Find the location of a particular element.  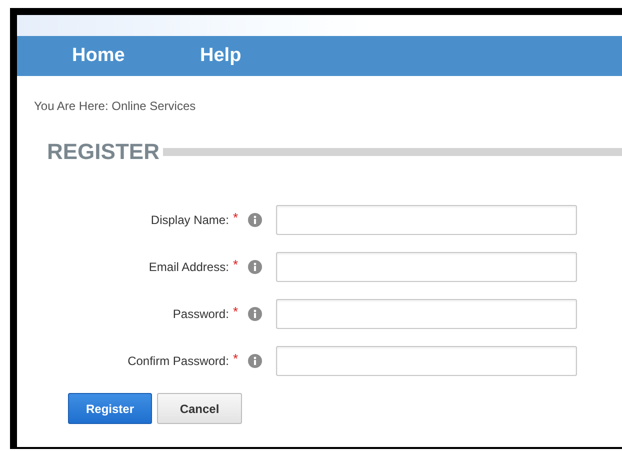

cancel-button: Cancel is located at coordinates (199, 408).